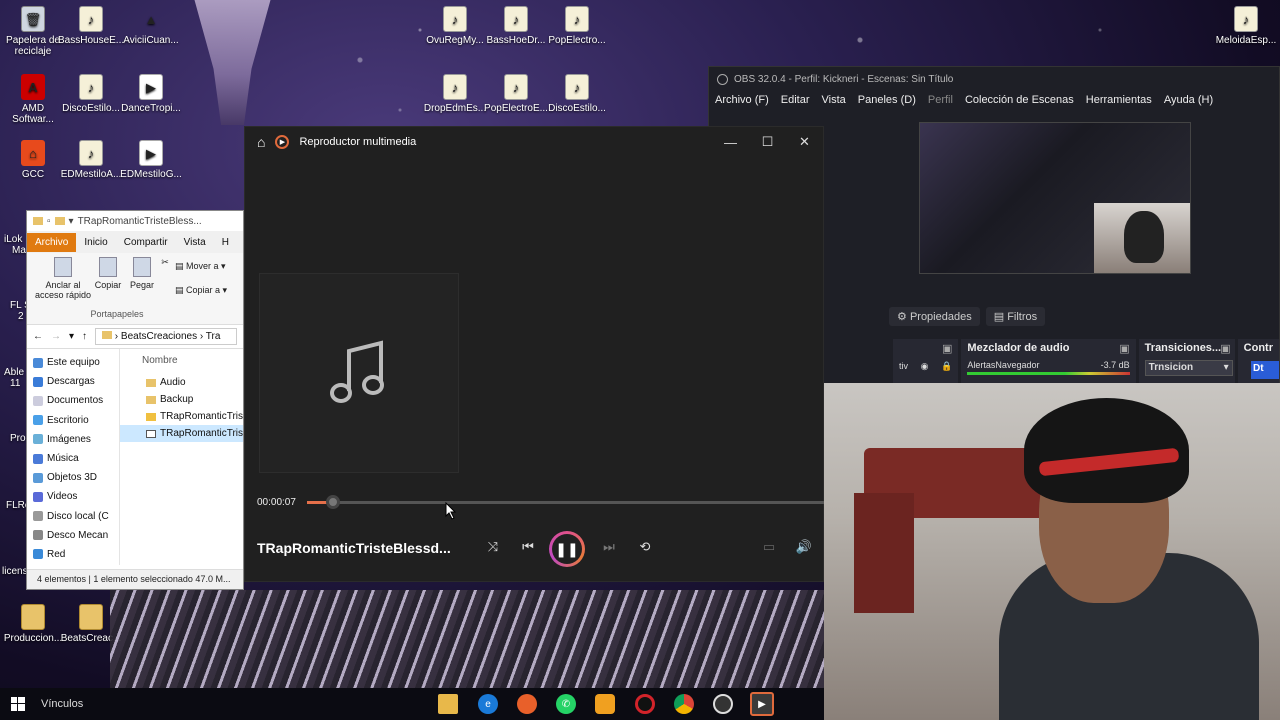 This screenshot has height=720, width=1280. Describe the element at coordinates (804, 142) in the screenshot. I see `close-button: ✕` at that location.